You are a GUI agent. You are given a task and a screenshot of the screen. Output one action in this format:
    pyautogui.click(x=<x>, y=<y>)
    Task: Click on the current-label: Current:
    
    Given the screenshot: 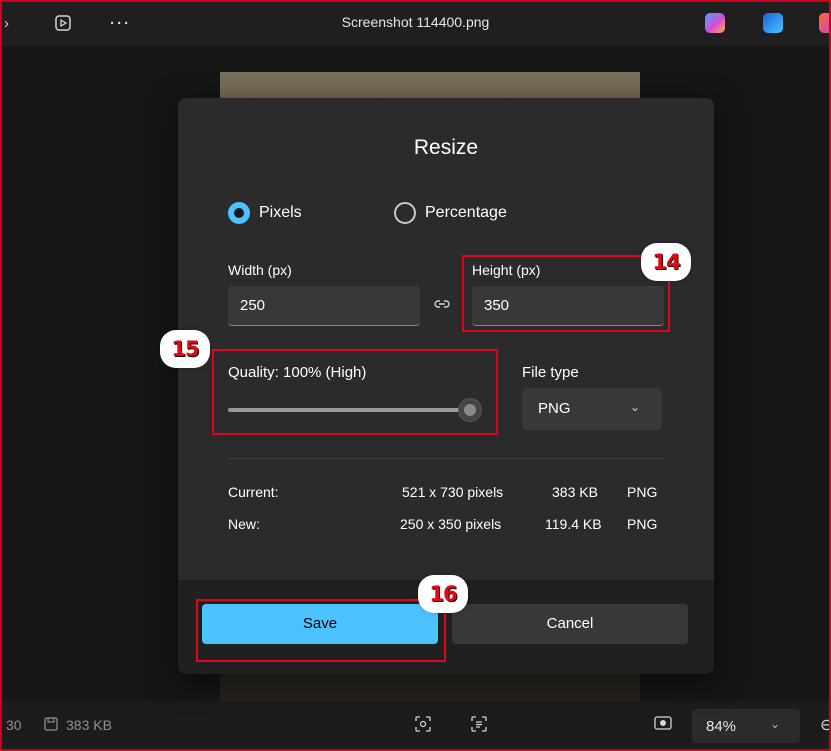 What is the action you would take?
    pyautogui.click(x=253, y=492)
    